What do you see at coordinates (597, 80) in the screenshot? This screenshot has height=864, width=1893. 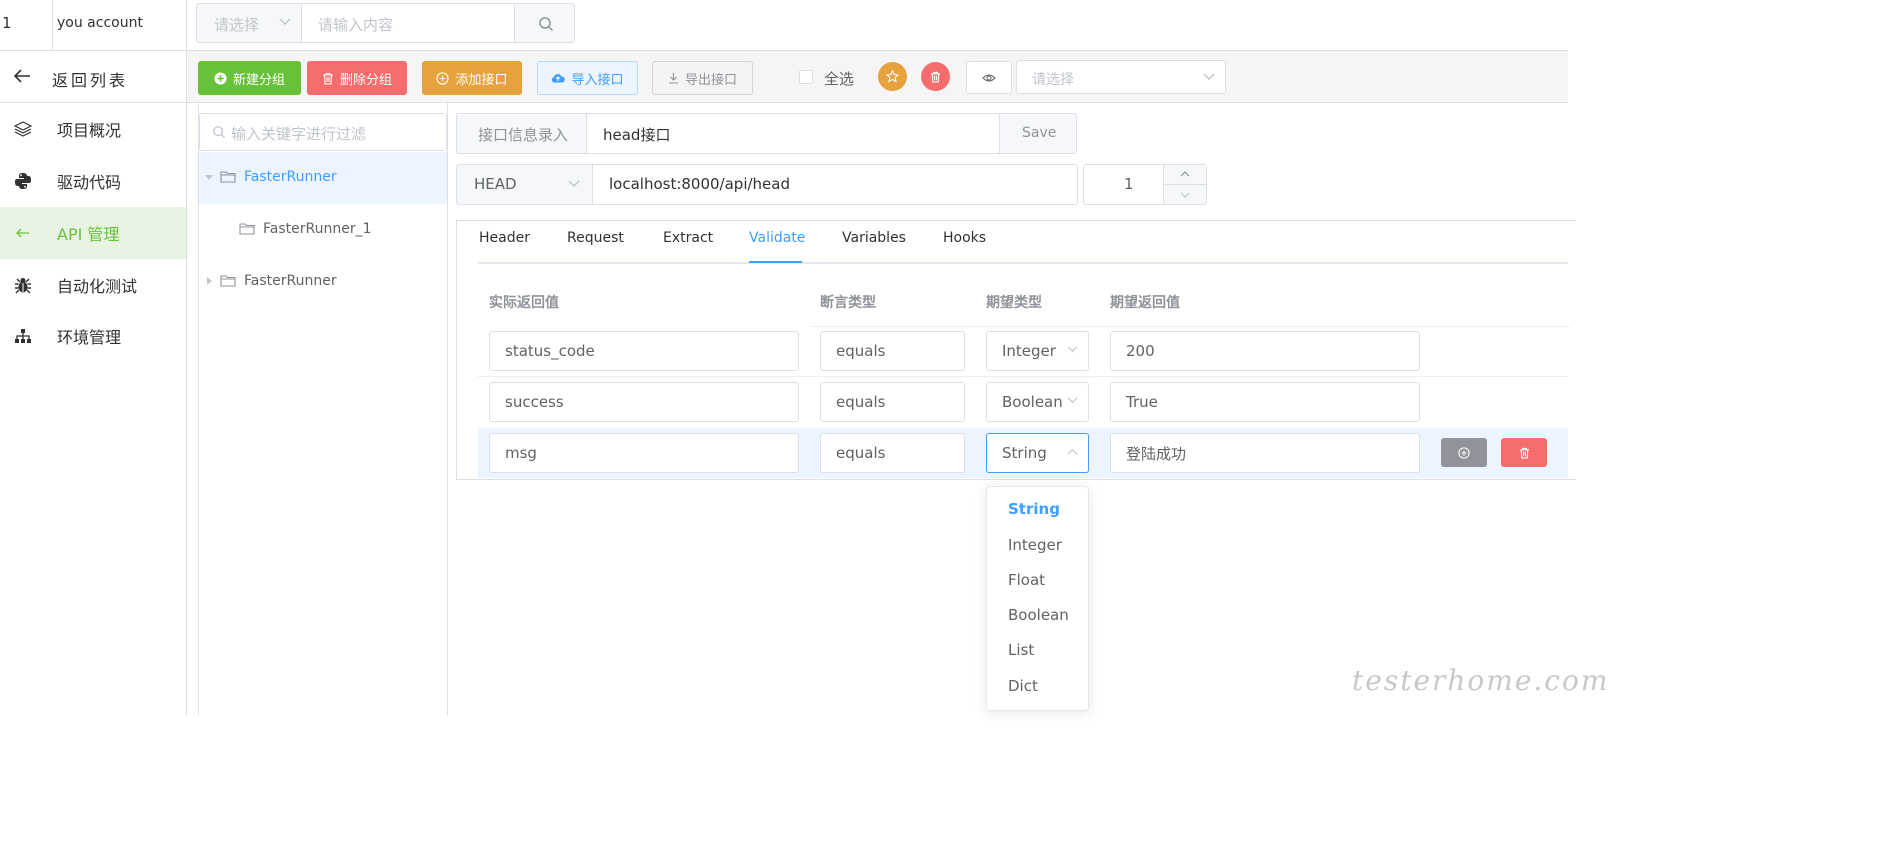 I see `import-api-label: 导入接口` at bounding box center [597, 80].